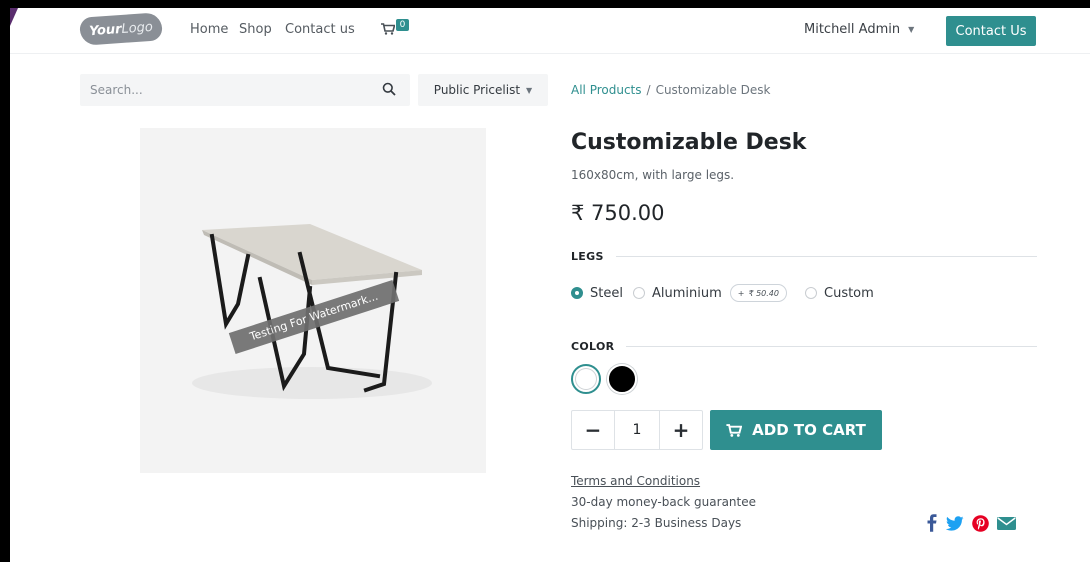 The height and width of the screenshot is (562, 1090). I want to click on extra-price-badge: + ₹ 50.40, so click(758, 293).